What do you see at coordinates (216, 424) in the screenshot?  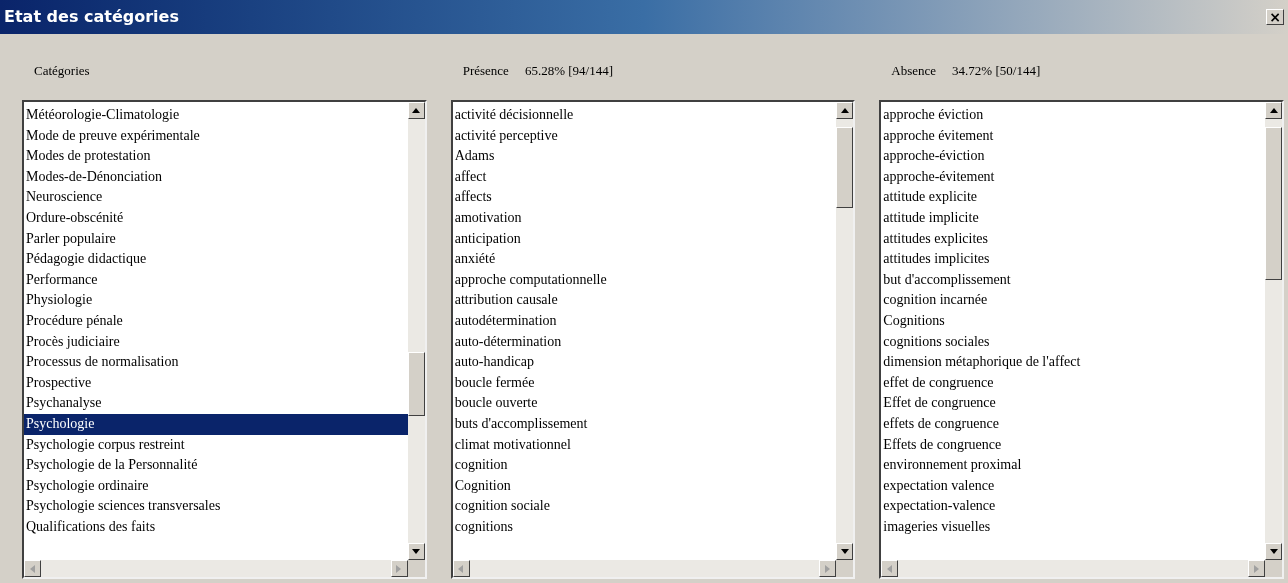 I see `list-item: Psychologie` at bounding box center [216, 424].